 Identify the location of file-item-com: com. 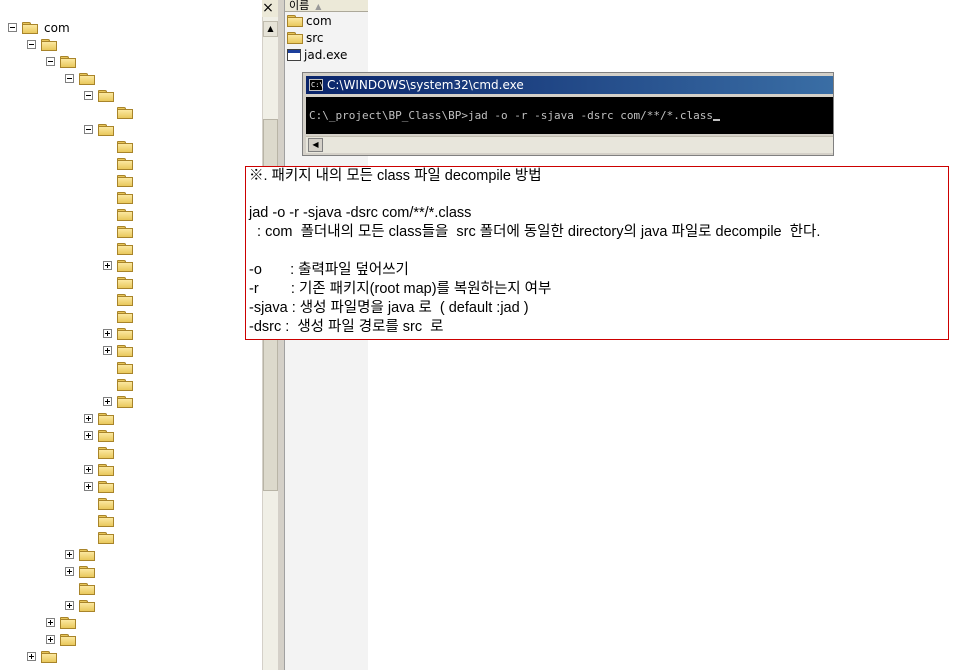
(309, 20).